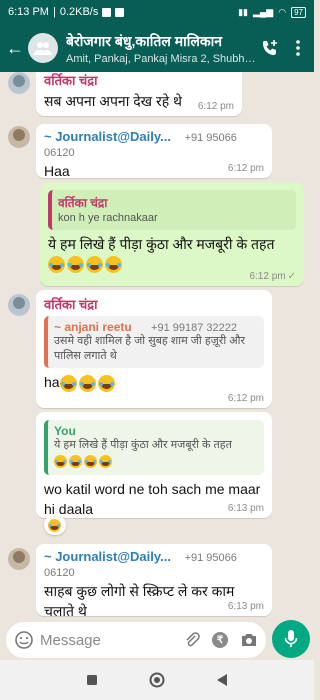  Describe the element at coordinates (291, 276) in the screenshot. I see `read-tick-icon: ✓` at that location.